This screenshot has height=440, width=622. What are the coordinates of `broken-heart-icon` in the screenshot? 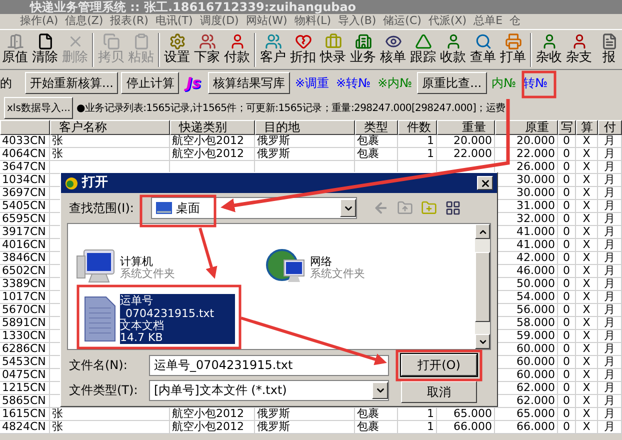 It's located at (303, 41).